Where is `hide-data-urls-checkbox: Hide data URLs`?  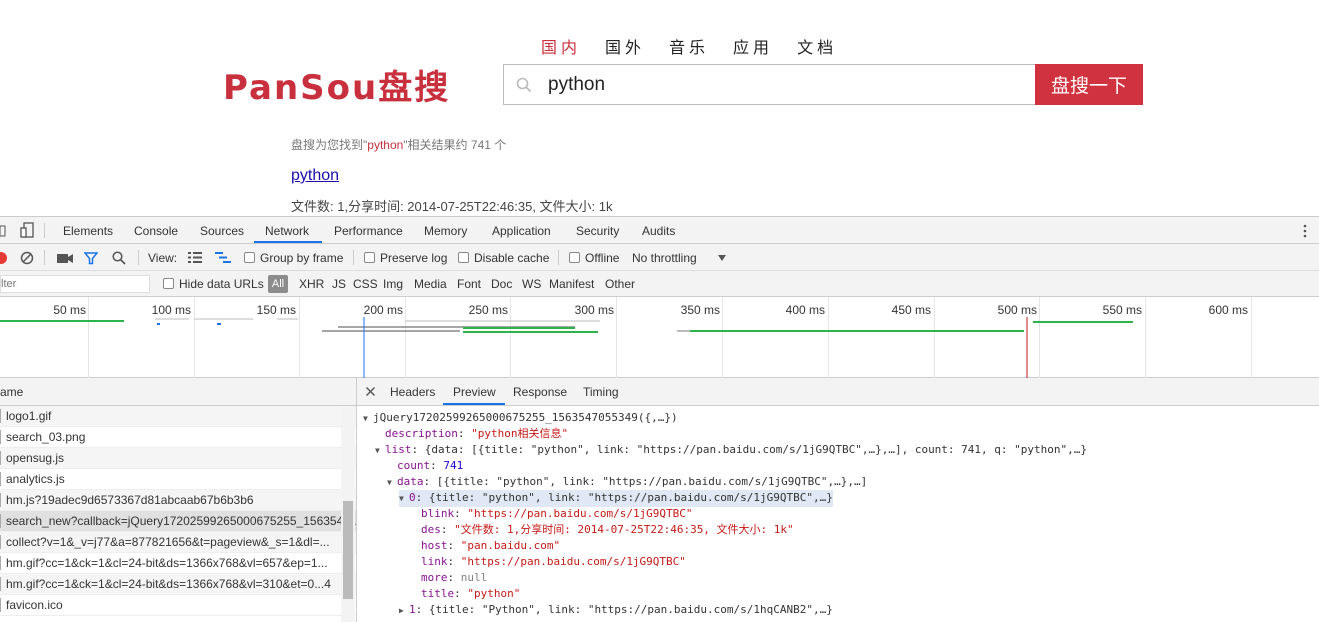 hide-data-urls-checkbox: Hide data URLs is located at coordinates (213, 284).